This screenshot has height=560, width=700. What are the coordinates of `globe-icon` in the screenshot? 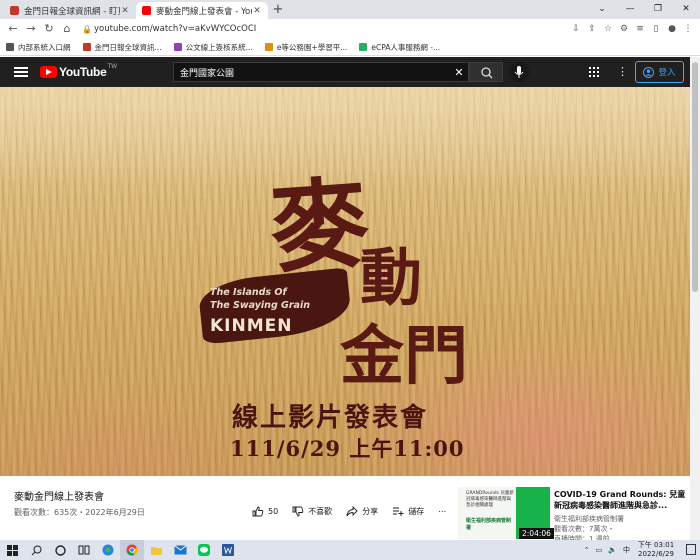 It's located at (10, 47).